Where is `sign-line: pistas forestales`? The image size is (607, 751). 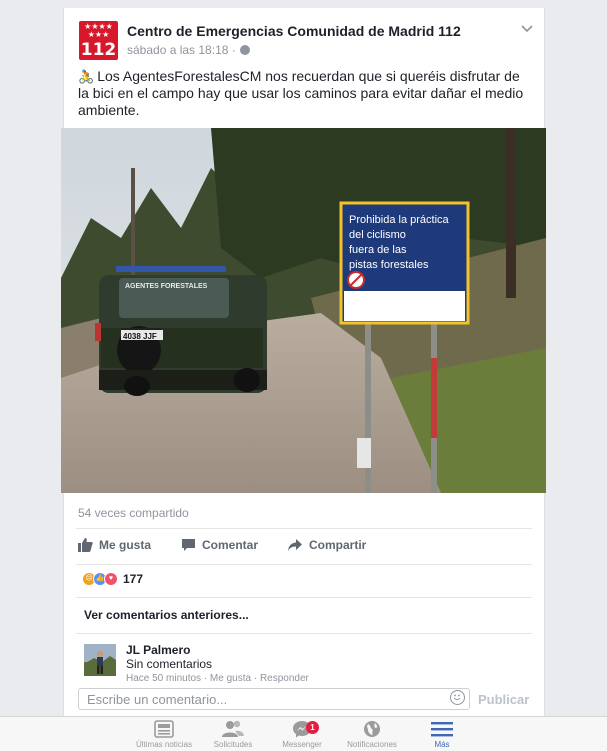
sign-line: pistas forestales is located at coordinates (389, 265).